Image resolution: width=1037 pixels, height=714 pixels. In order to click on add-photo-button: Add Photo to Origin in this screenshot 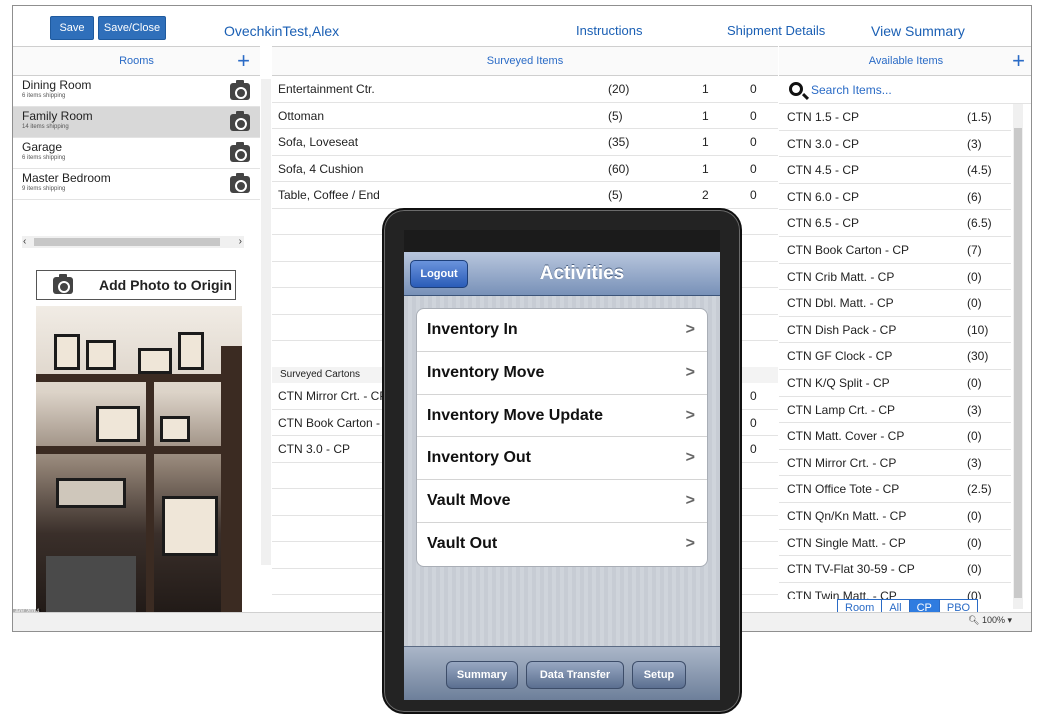, I will do `click(136, 285)`.